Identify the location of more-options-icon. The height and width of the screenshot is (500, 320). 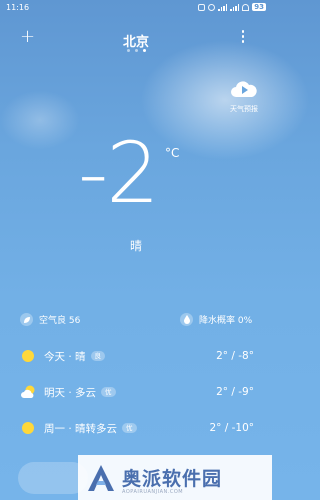
(243, 36).